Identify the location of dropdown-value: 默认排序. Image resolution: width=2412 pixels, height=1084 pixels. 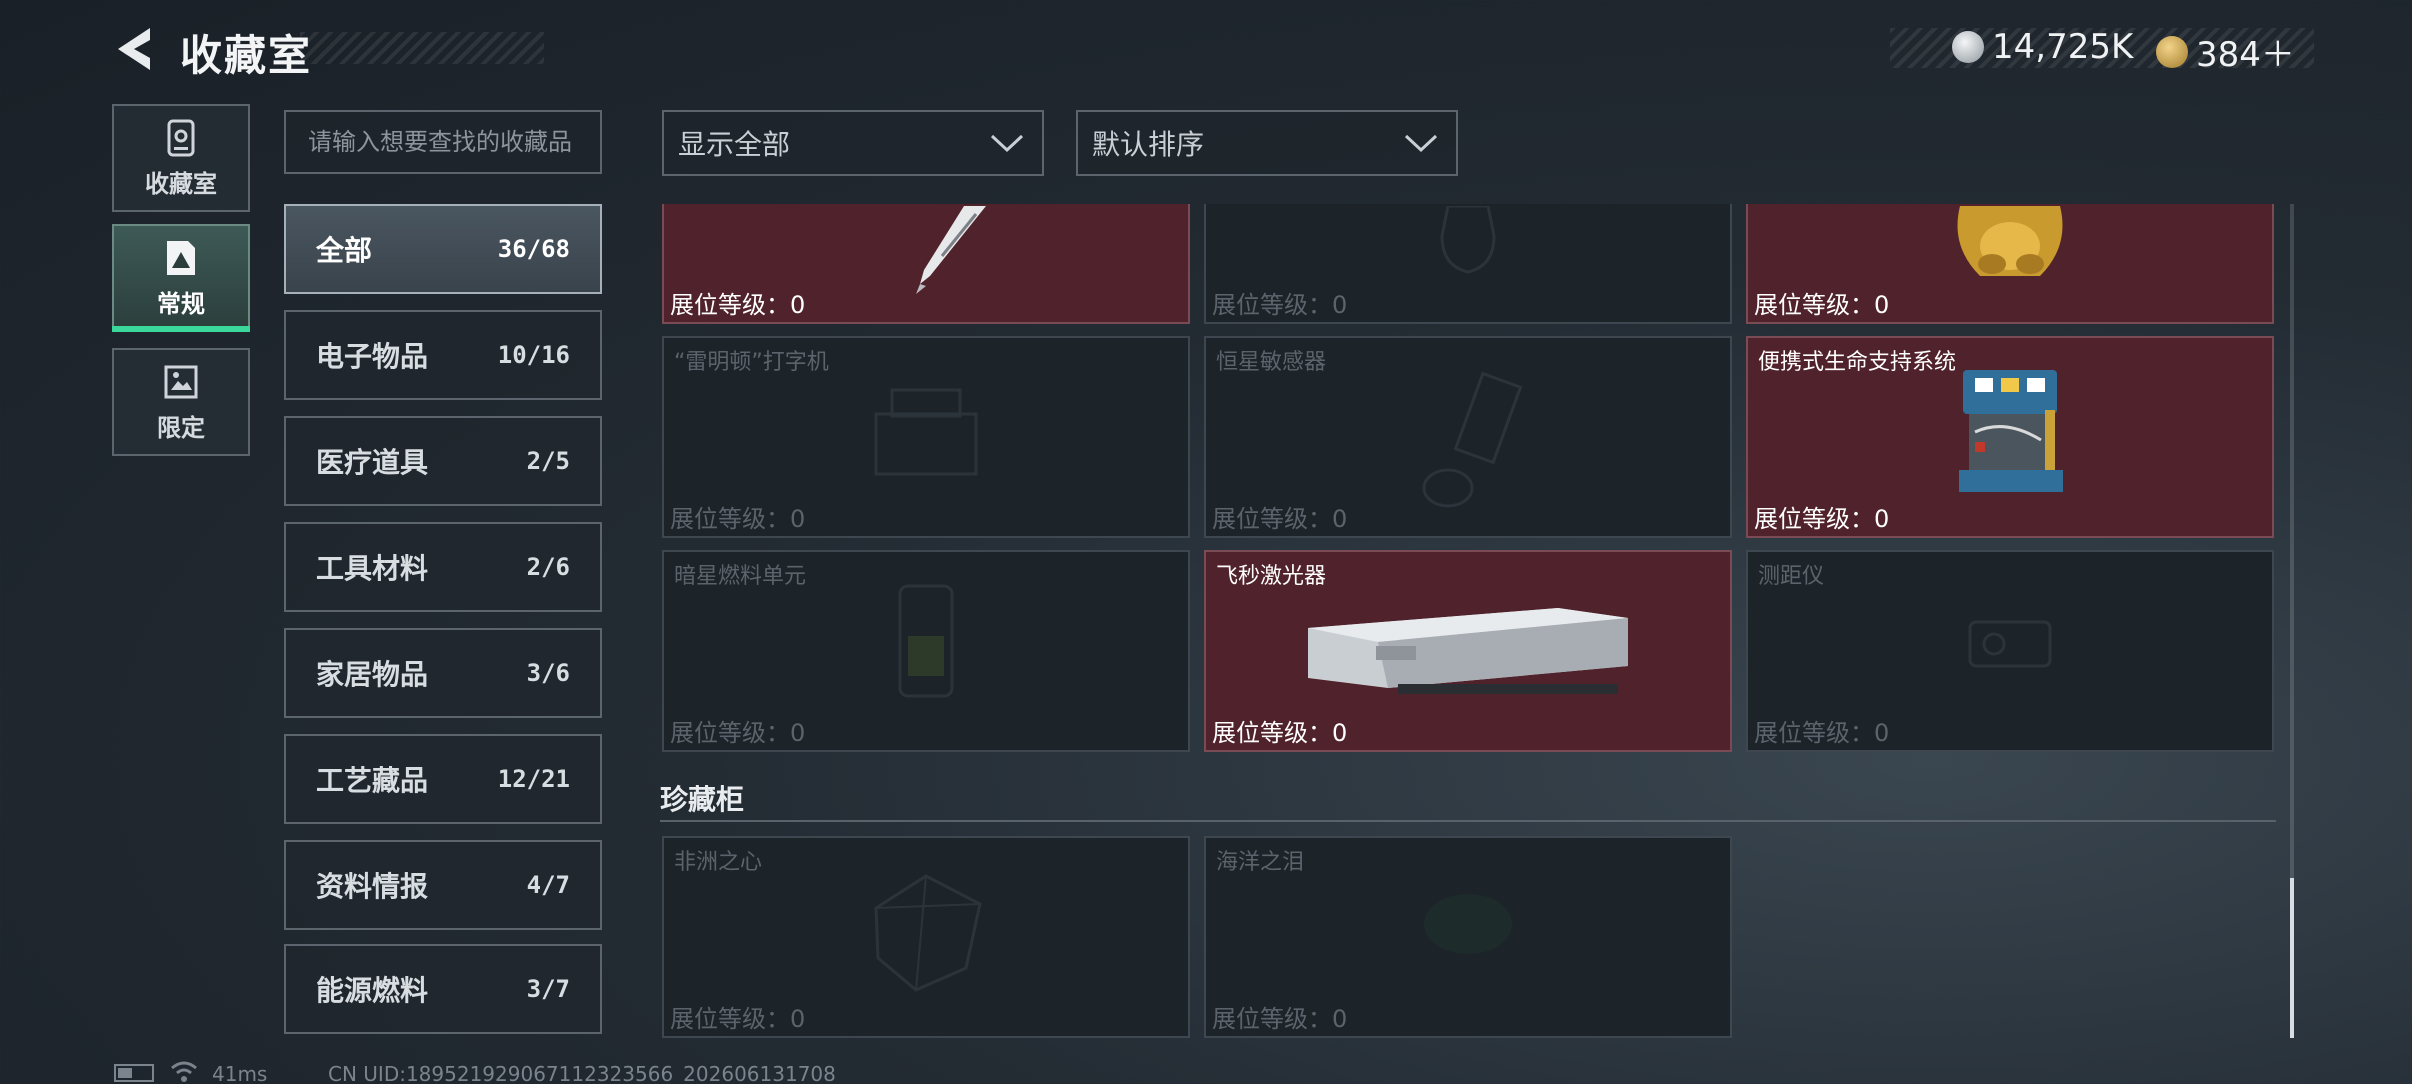
(1148, 144).